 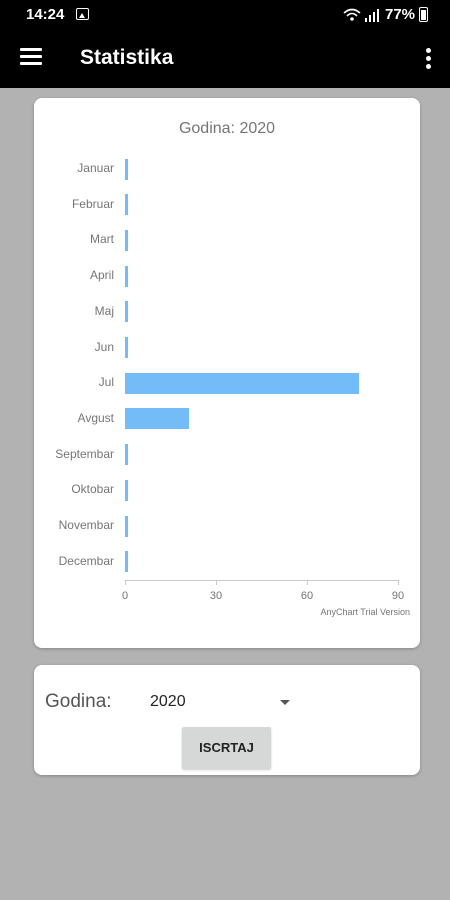 I want to click on bar-oktobar, so click(x=126, y=490).